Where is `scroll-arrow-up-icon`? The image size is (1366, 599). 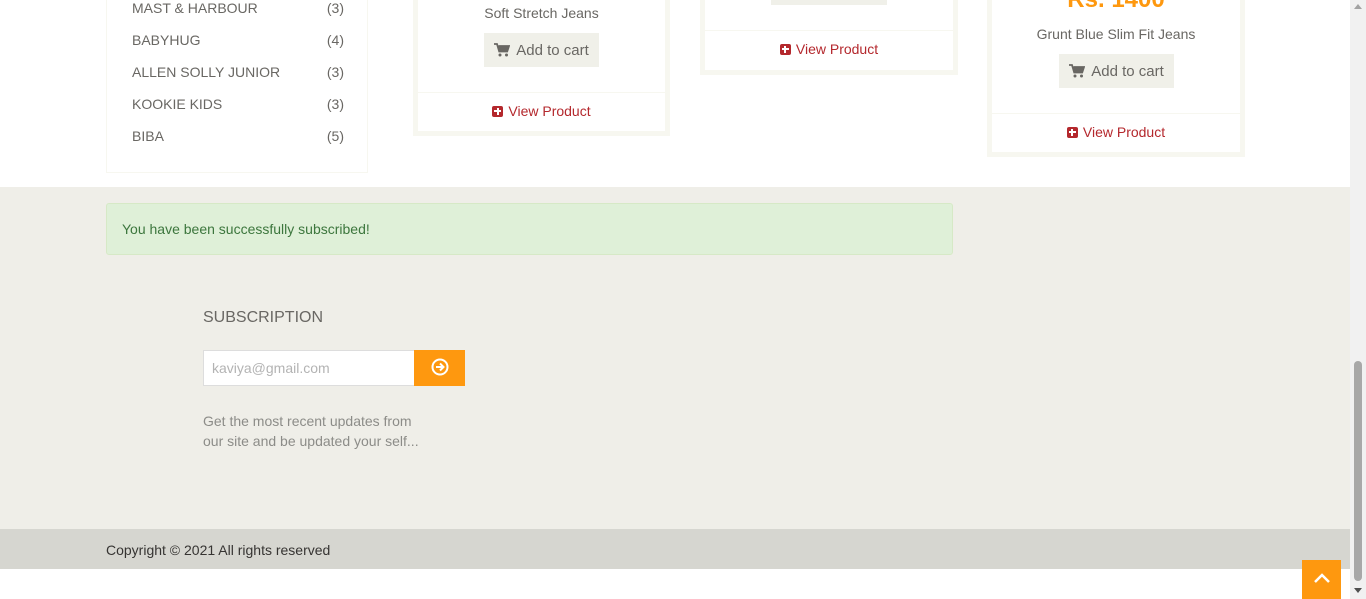
scroll-arrow-up-icon is located at coordinates (1358, 6).